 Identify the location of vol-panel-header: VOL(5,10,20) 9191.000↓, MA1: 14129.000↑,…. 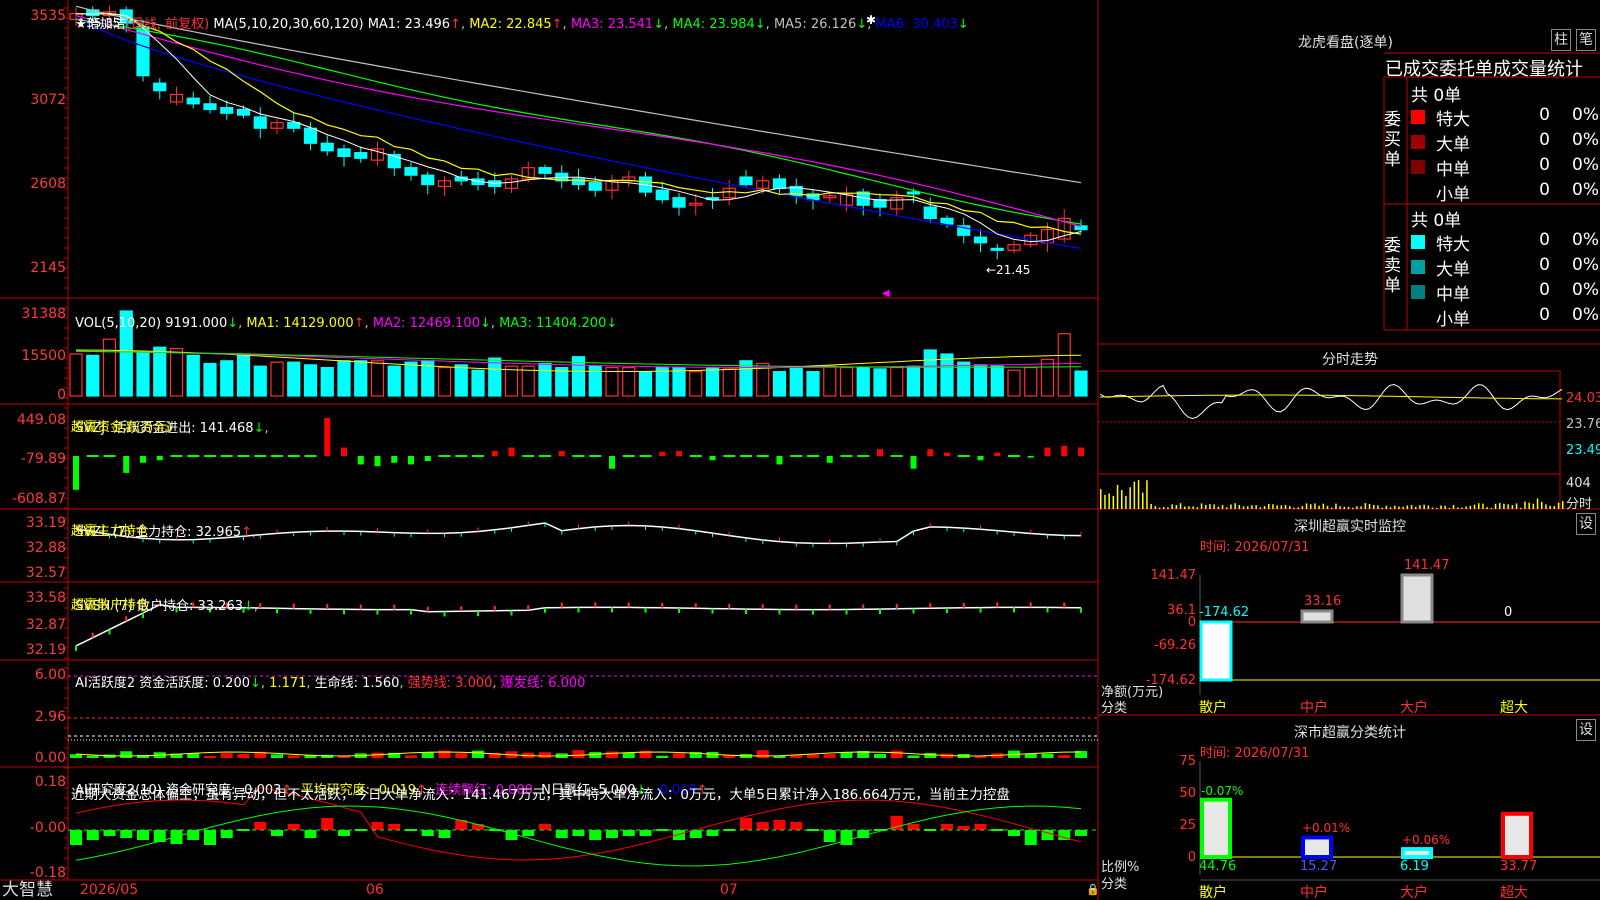
(346, 323).